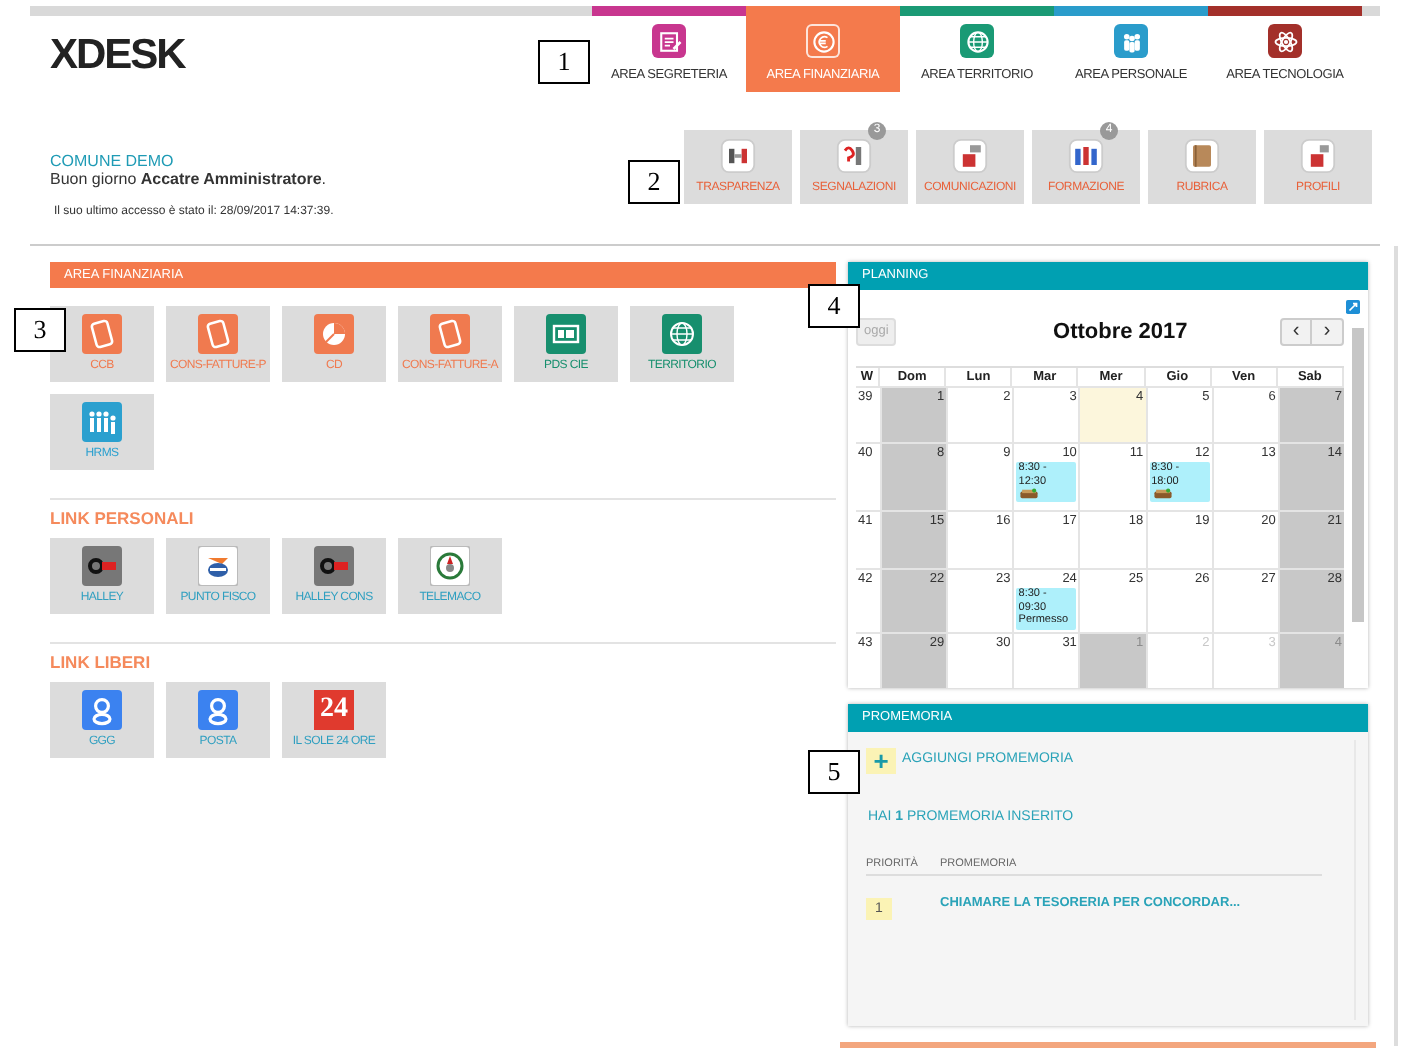 Image resolution: width=1420 pixels, height=1054 pixels. Describe the element at coordinates (1327, 332) in the screenshot. I see `next-button: ›` at that location.